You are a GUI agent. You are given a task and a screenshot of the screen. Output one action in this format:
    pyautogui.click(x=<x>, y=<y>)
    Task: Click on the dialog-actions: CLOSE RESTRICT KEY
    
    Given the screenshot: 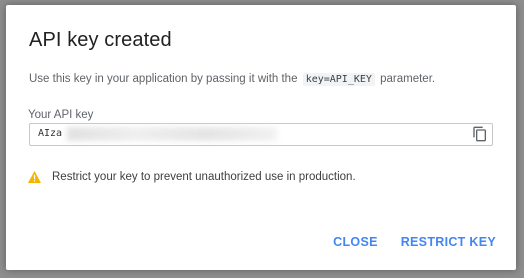 What is the action you would take?
    pyautogui.click(x=414, y=242)
    